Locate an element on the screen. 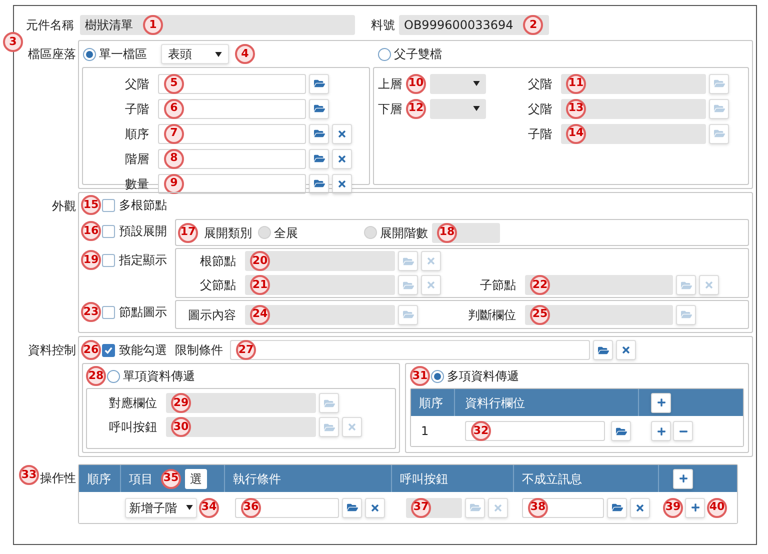  field-label: 限制條件 is located at coordinates (199, 350).